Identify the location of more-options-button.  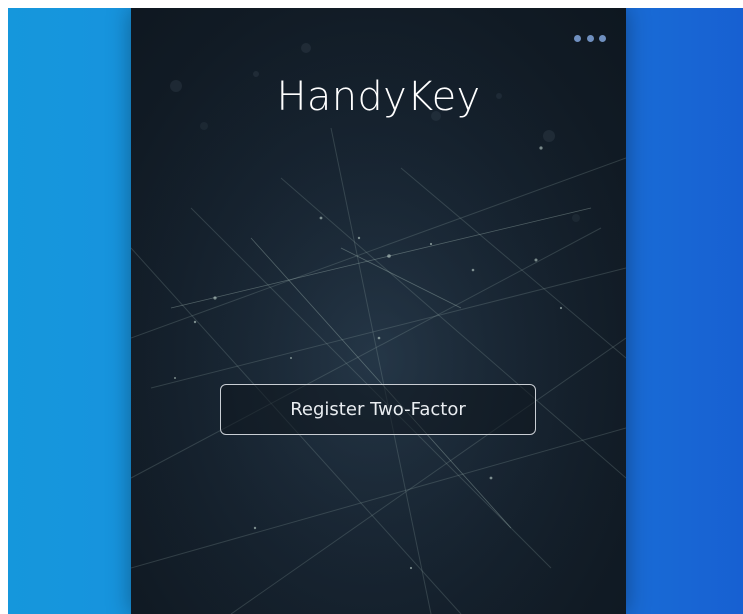
(590, 38).